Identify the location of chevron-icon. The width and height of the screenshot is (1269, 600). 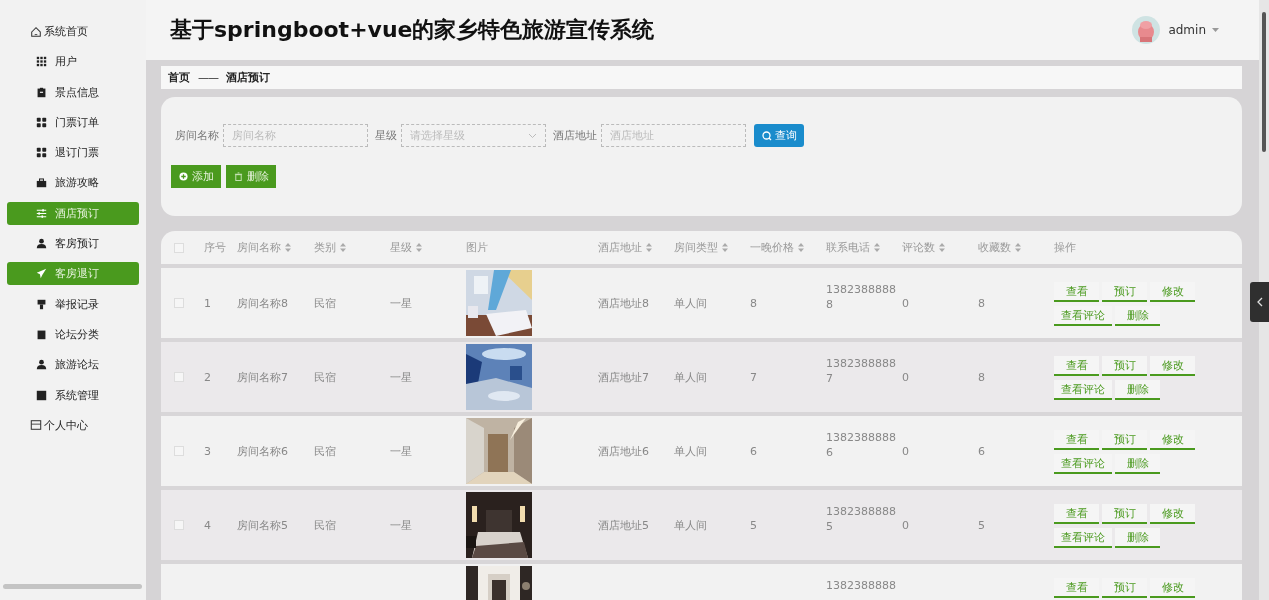
(532, 135).